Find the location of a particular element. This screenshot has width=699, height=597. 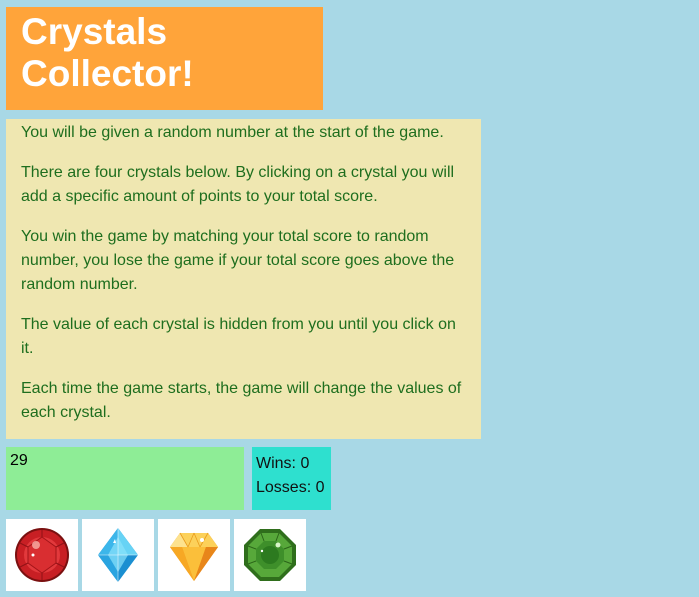

target-number: 29 is located at coordinates (19, 460).